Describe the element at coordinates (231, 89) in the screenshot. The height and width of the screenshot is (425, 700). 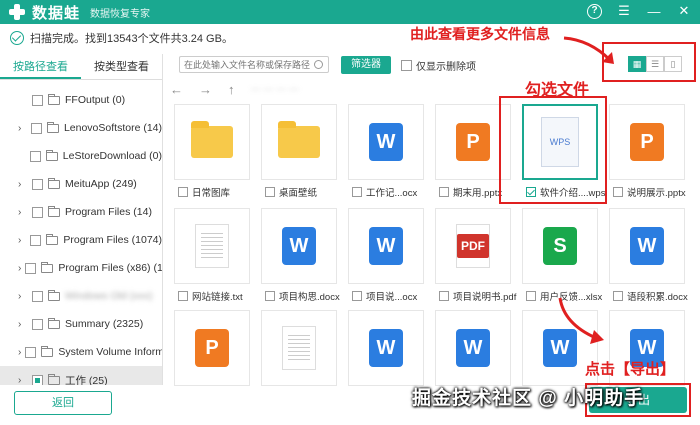
I see `up-arrow-icon: ↑` at that location.